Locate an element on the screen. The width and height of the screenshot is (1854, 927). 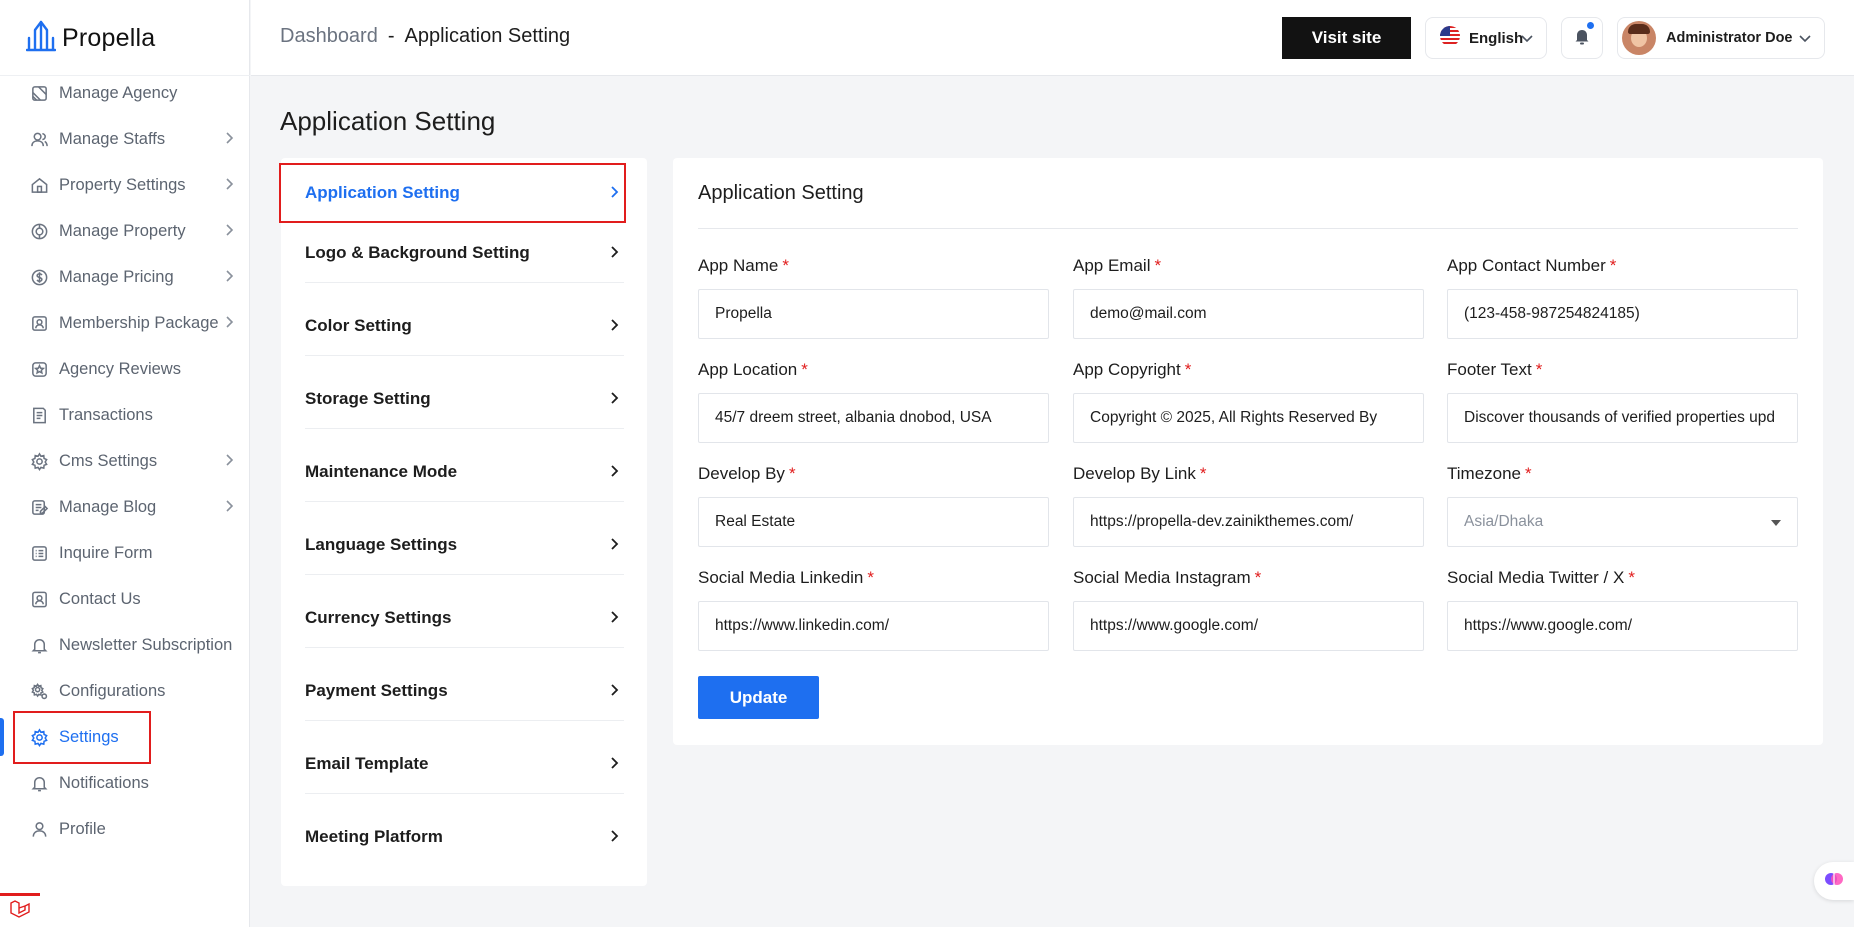
tab-payment-settings: Payment Settings is located at coordinates (464, 691).